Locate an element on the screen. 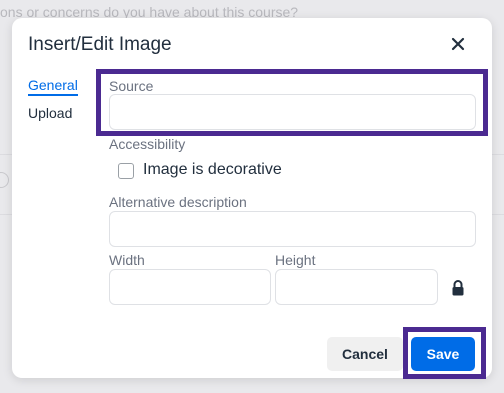  close-icon is located at coordinates (458, 44).